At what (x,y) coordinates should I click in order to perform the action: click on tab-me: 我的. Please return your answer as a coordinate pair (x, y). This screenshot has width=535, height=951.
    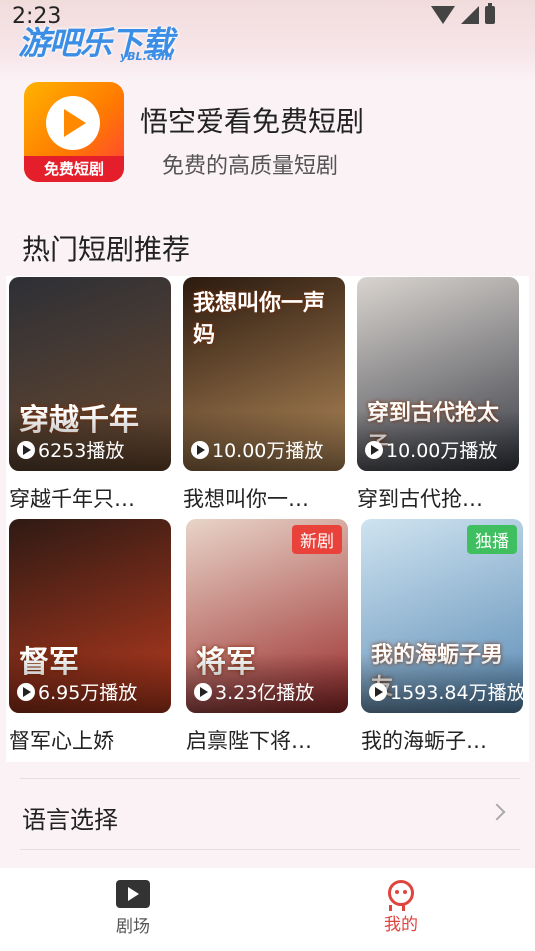
    Looking at the image, I should click on (401, 907).